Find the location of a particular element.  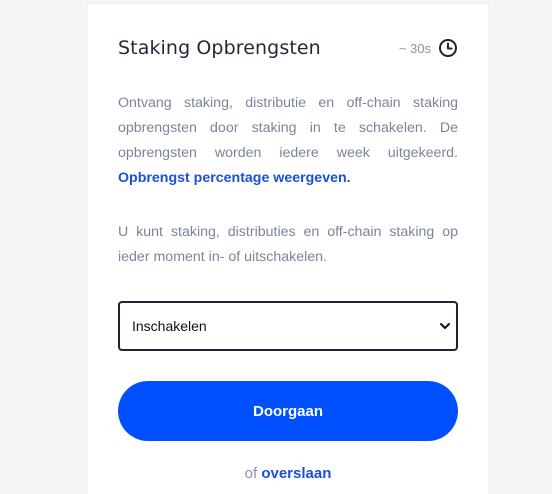

skip-line: of overslaan is located at coordinates (288, 473).